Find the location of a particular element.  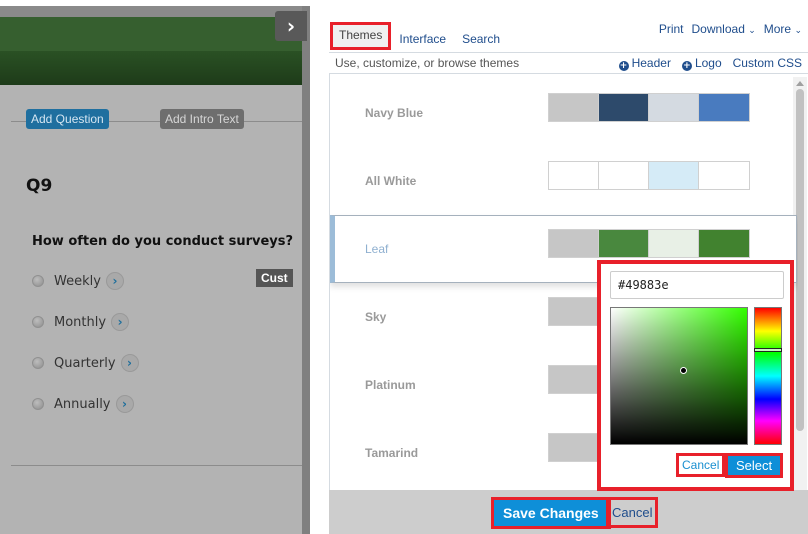

logo-label: Logo is located at coordinates (708, 63).